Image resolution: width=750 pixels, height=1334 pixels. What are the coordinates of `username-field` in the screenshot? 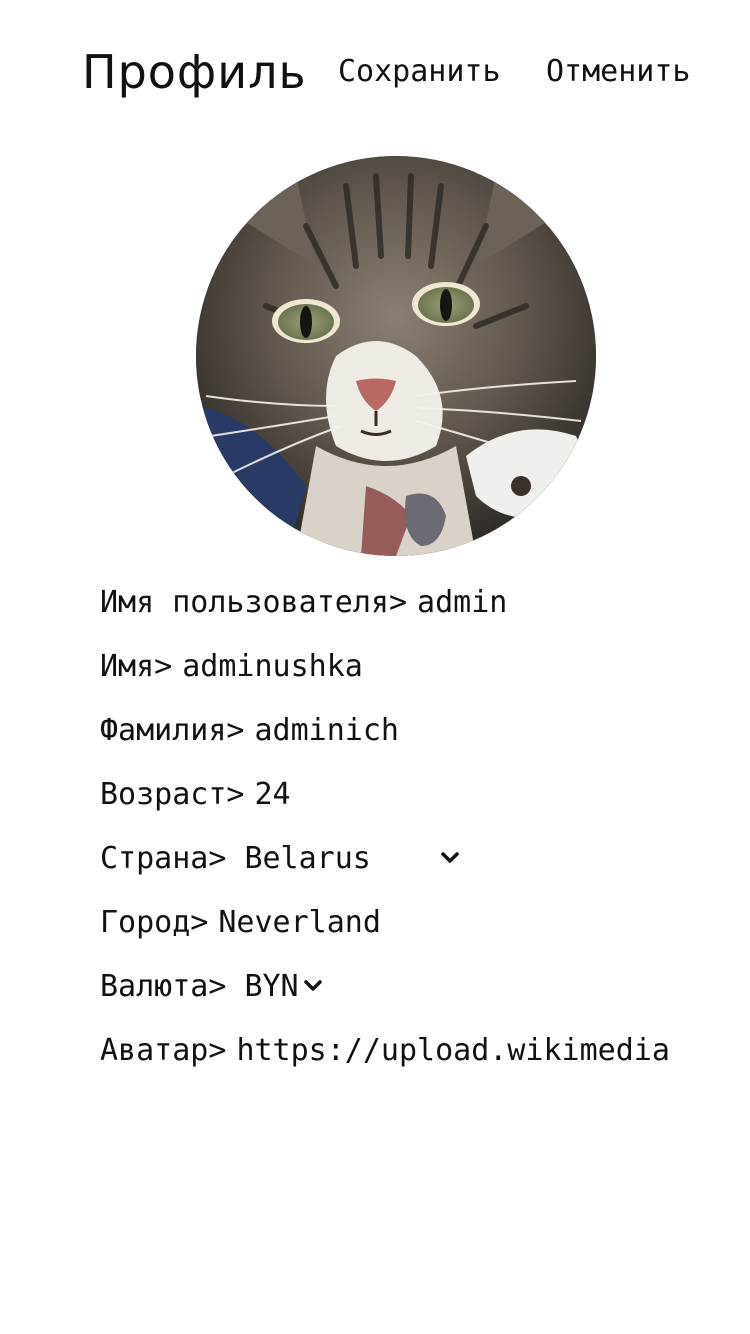 It's located at (554, 602).